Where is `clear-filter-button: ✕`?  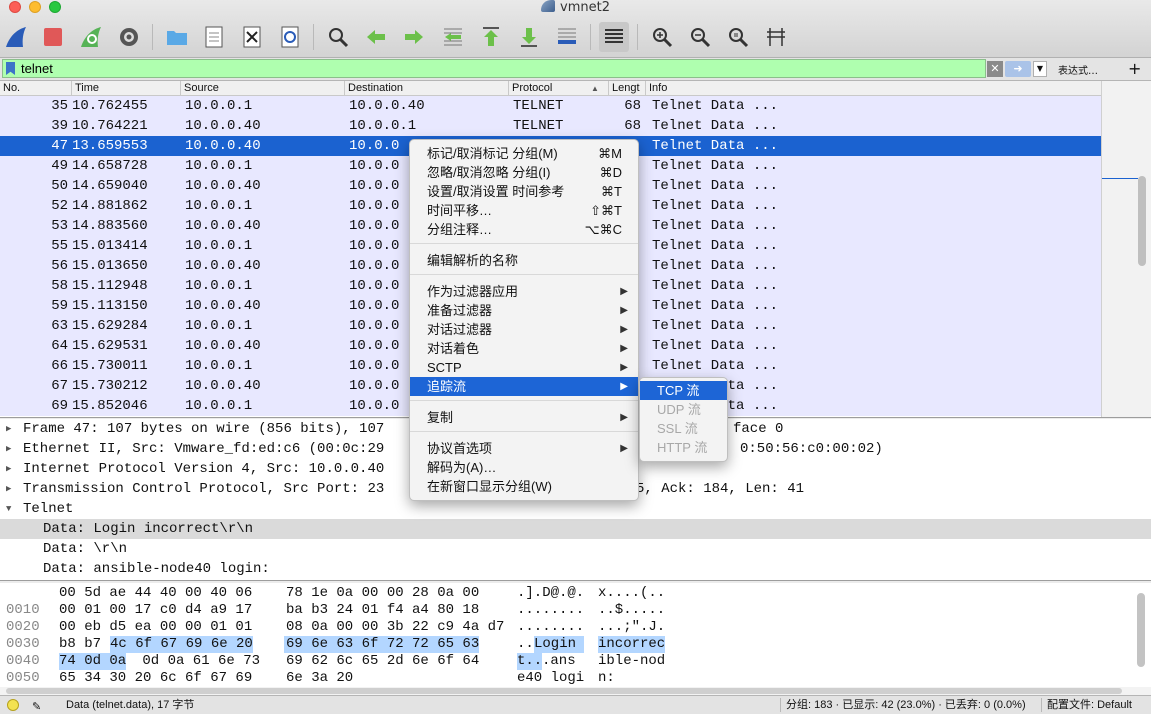
clear-filter-button: ✕ is located at coordinates (995, 69).